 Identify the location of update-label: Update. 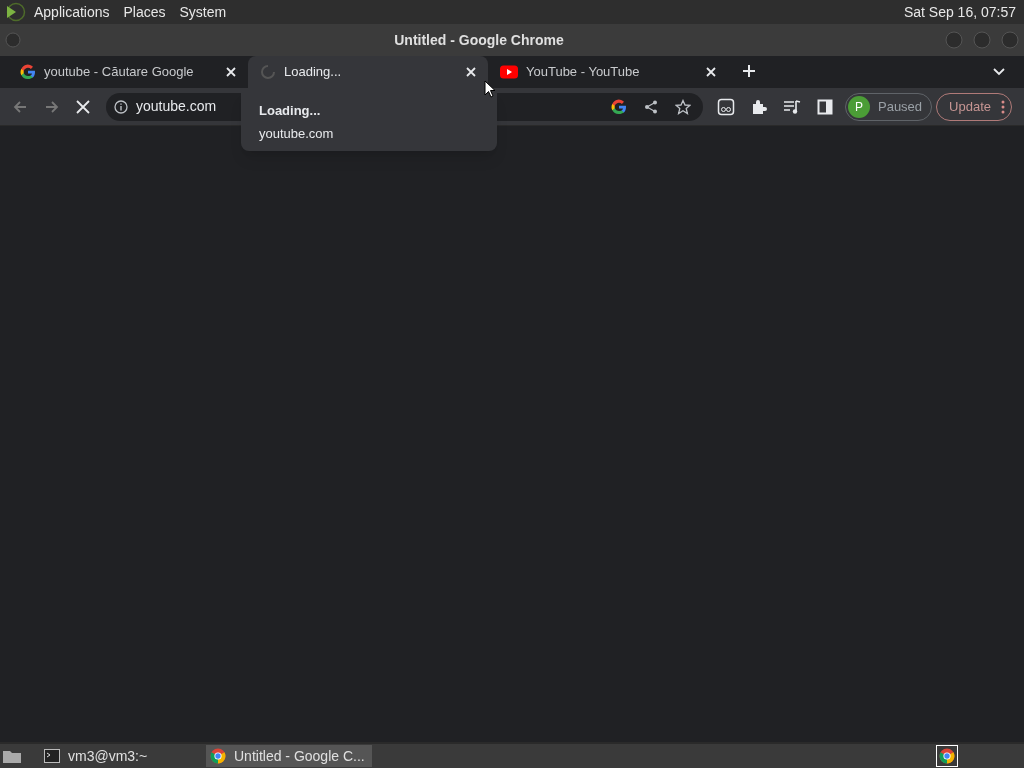
(970, 106).